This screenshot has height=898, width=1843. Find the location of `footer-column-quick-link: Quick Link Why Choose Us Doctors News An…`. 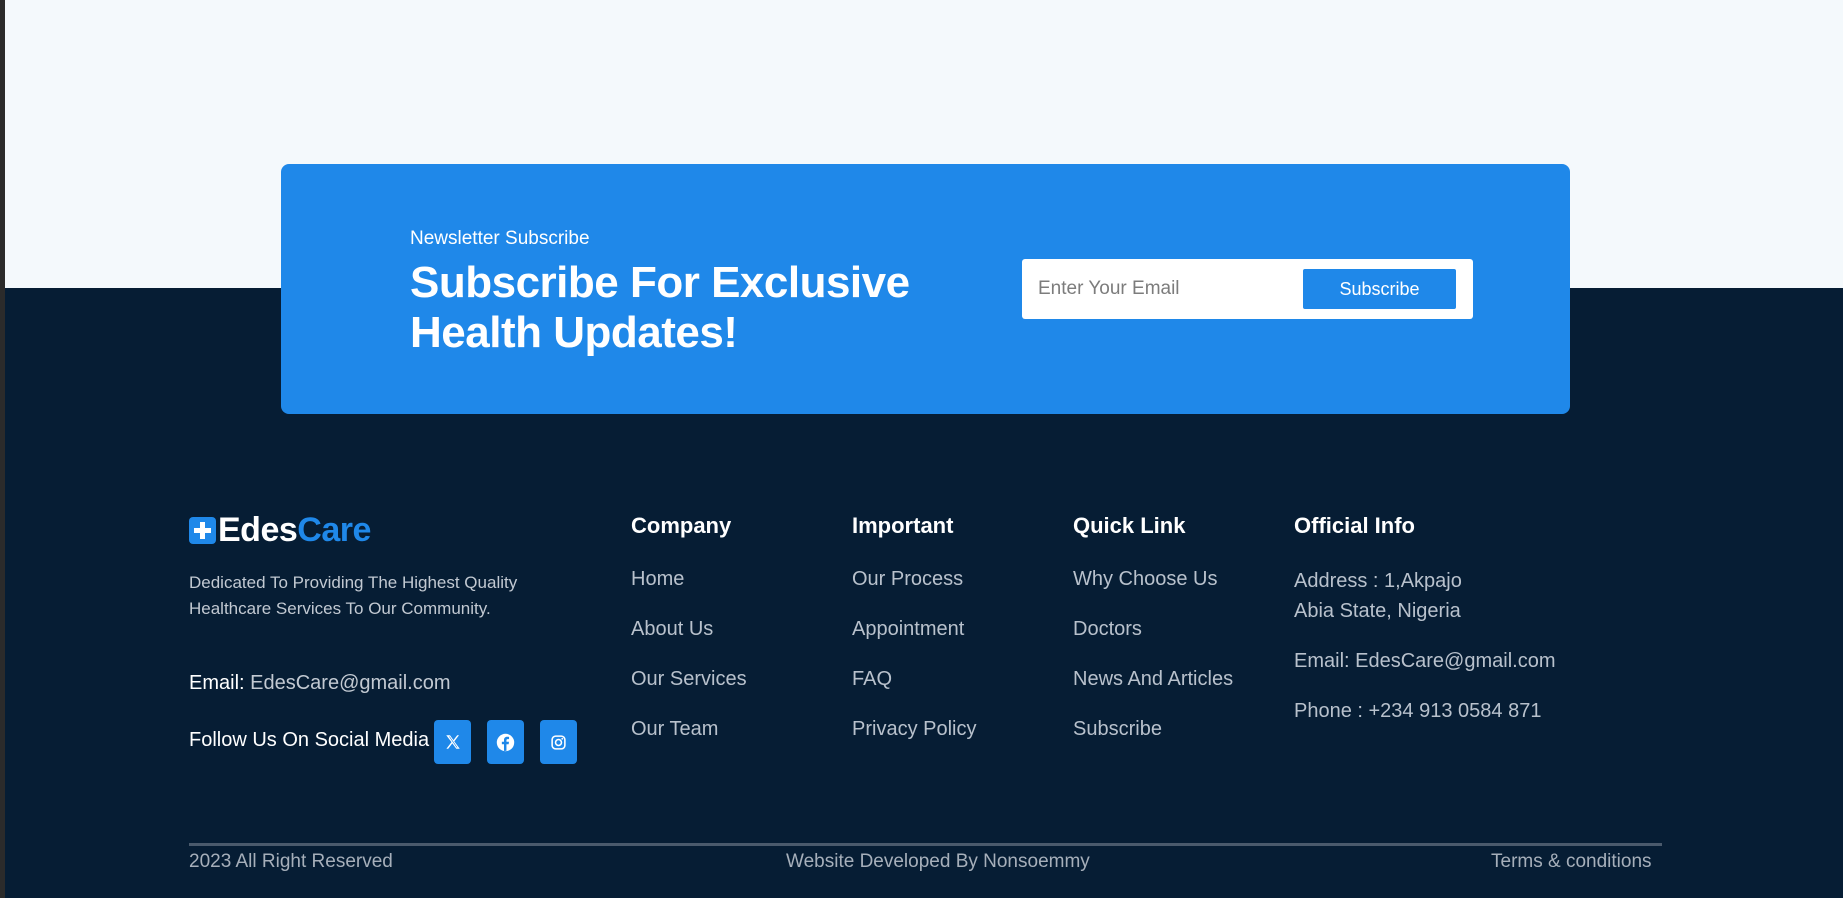

footer-column-quick-link: Quick Link Why Choose Us Doctors News An… is located at coordinates (1153, 639).